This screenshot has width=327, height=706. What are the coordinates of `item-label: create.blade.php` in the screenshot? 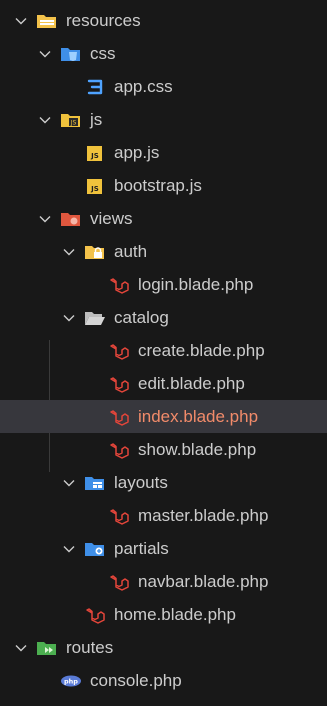 It's located at (201, 350).